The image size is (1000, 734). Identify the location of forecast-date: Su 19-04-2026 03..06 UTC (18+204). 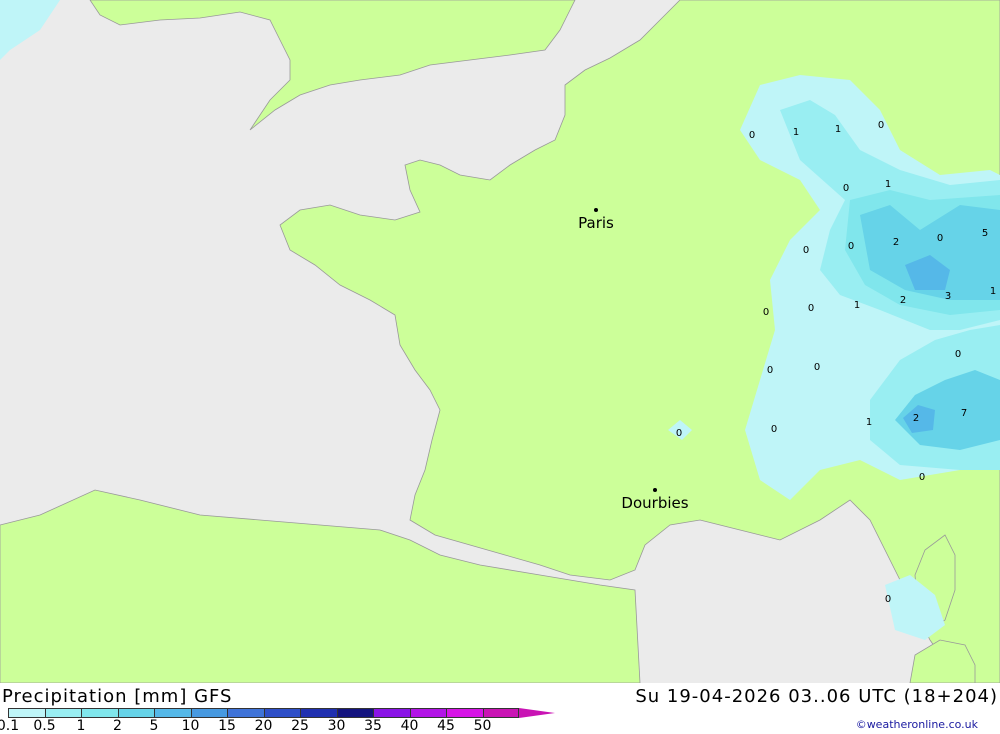
(816, 696).